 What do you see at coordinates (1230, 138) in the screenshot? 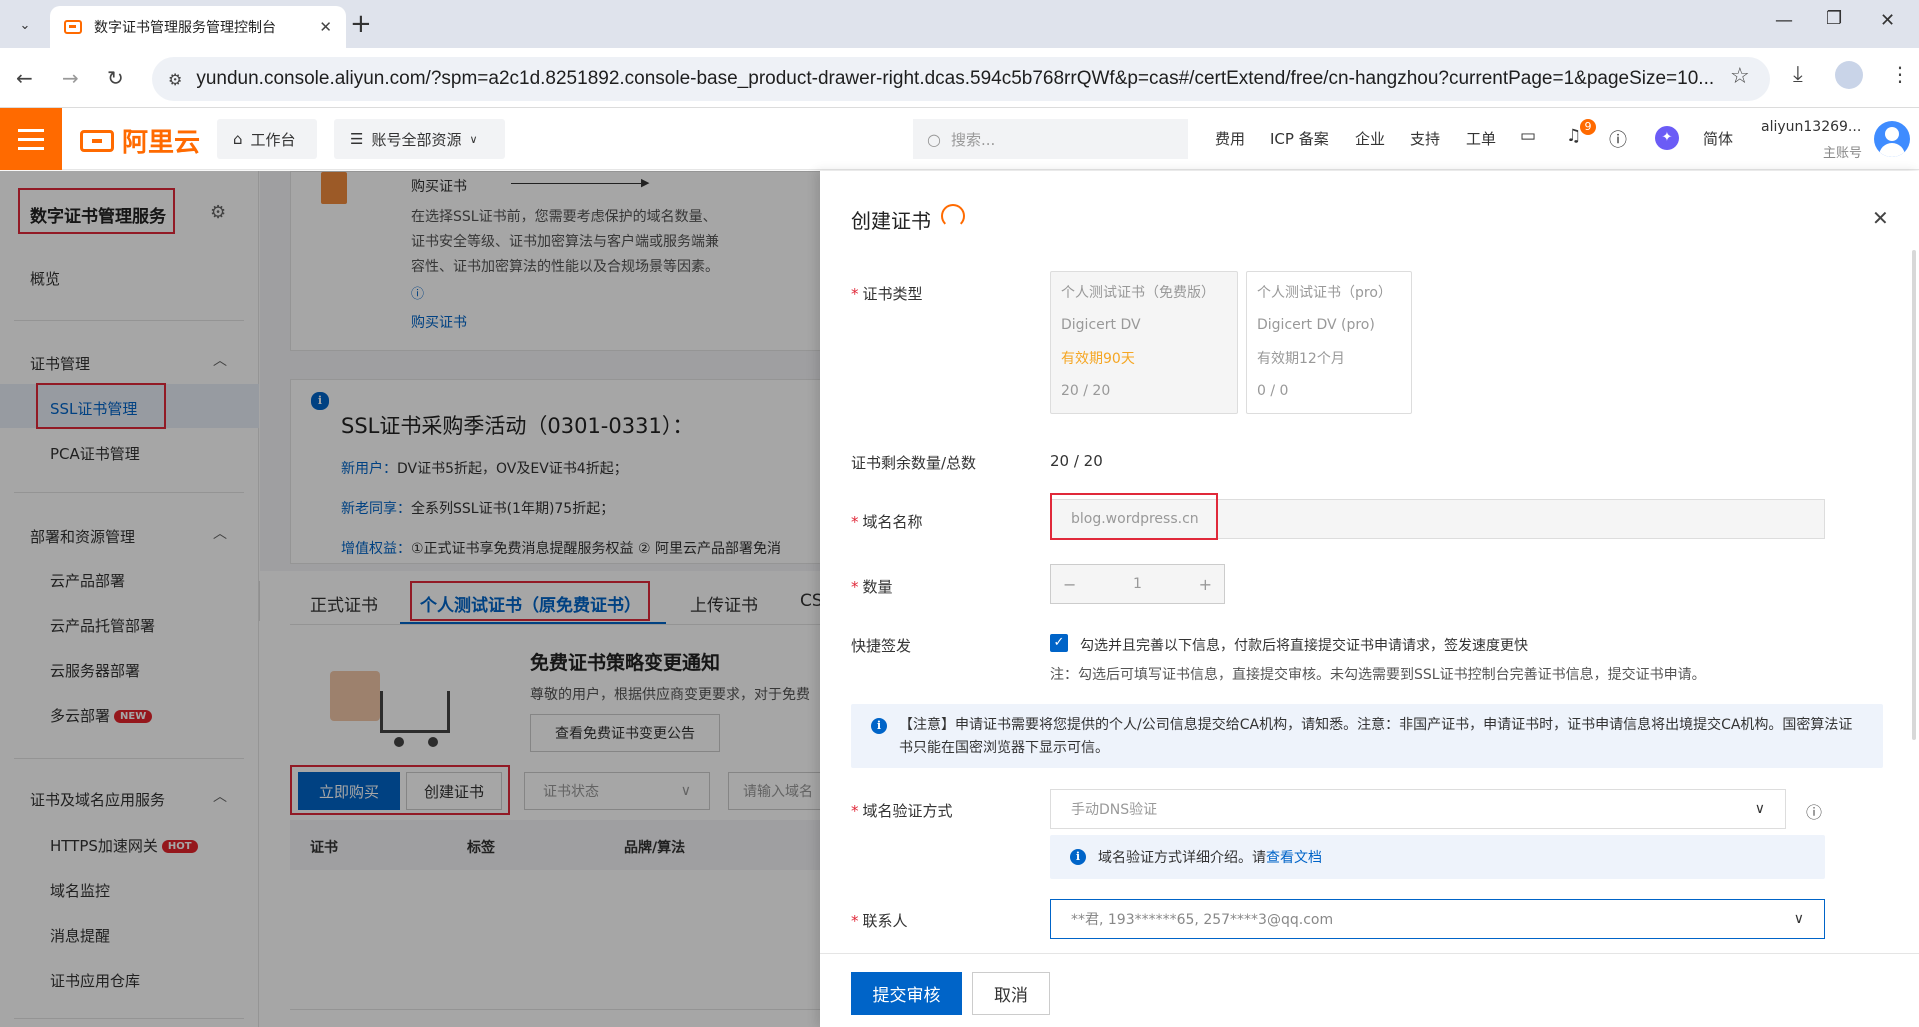
I see `nav-fee: 费用` at bounding box center [1230, 138].